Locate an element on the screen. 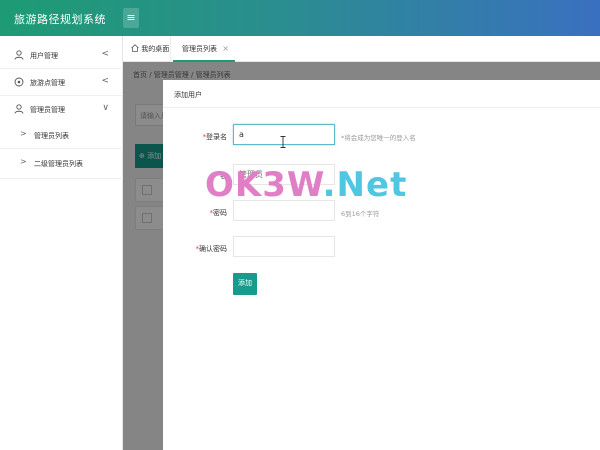 The height and width of the screenshot is (450, 600). sidebar-item-label: 管理员管理 is located at coordinates (47, 110).